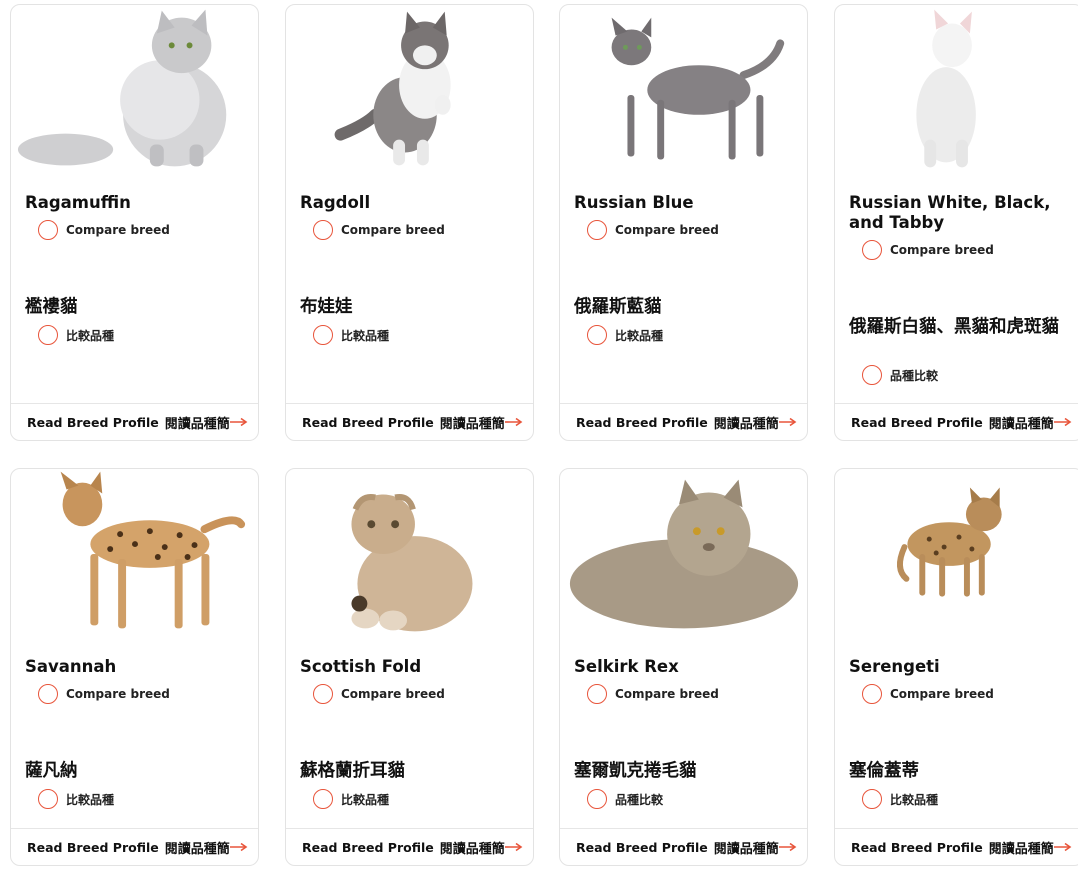  Describe the element at coordinates (961, 771) in the screenshot. I see `breed-name-zh: 塞倫蓋蒂` at that location.